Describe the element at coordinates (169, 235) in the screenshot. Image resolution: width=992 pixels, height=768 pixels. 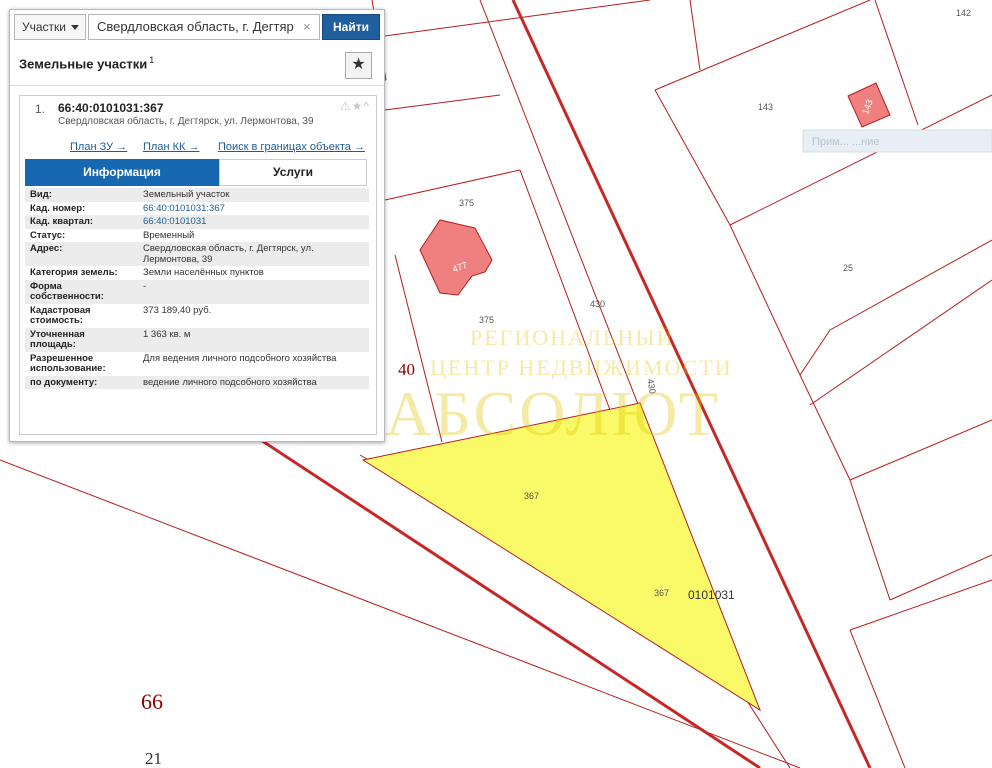
I see `info-value: Временный` at that location.